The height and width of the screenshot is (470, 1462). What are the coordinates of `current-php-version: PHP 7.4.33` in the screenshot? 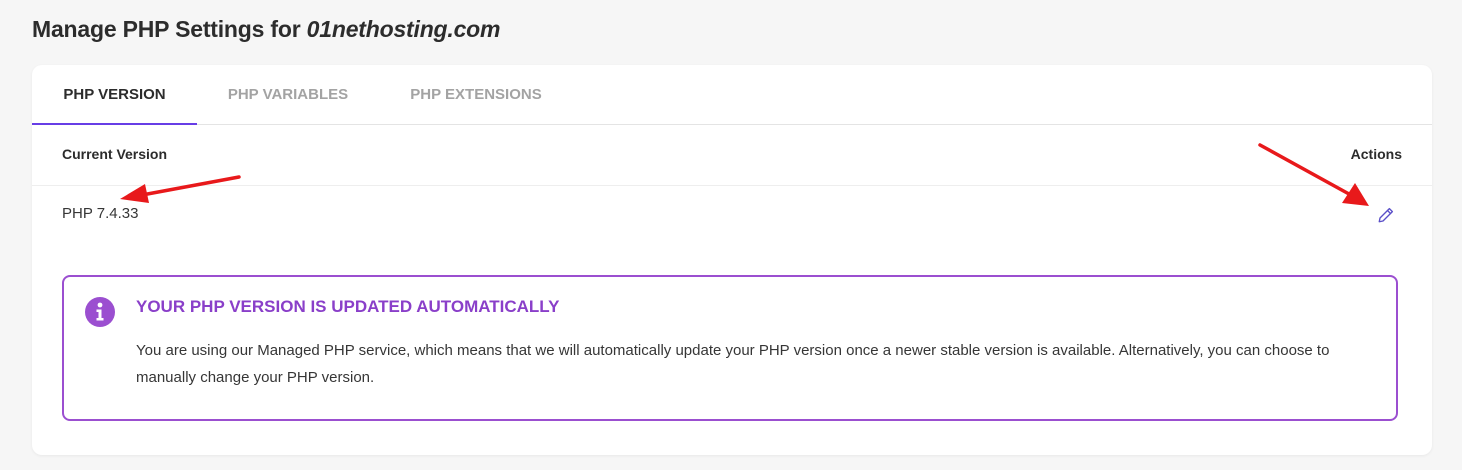 It's located at (100, 213).